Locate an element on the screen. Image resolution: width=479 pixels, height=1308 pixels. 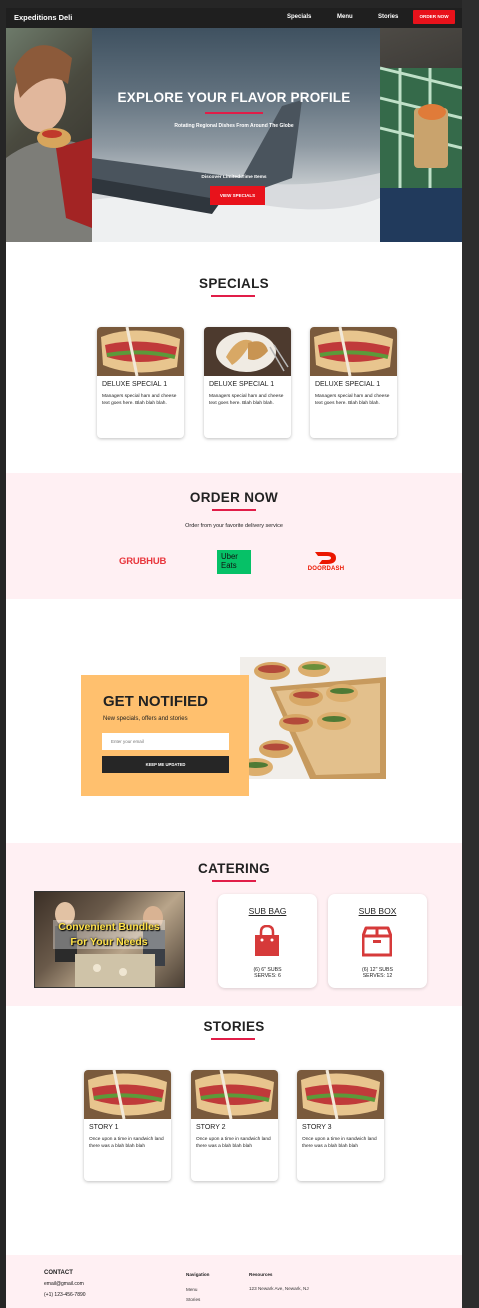
view-specials-button: VIEW SPECIALS is located at coordinates (237, 195).